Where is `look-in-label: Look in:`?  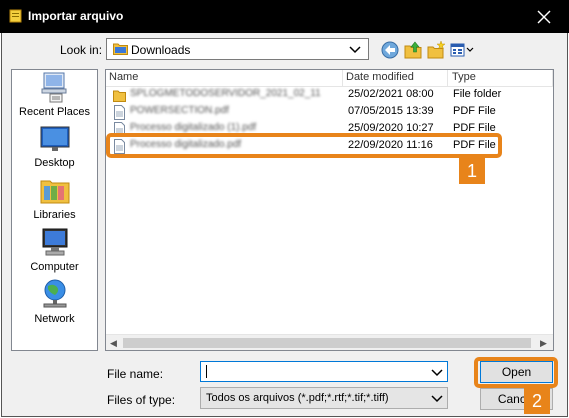 look-in-label: Look in: is located at coordinates (81, 50).